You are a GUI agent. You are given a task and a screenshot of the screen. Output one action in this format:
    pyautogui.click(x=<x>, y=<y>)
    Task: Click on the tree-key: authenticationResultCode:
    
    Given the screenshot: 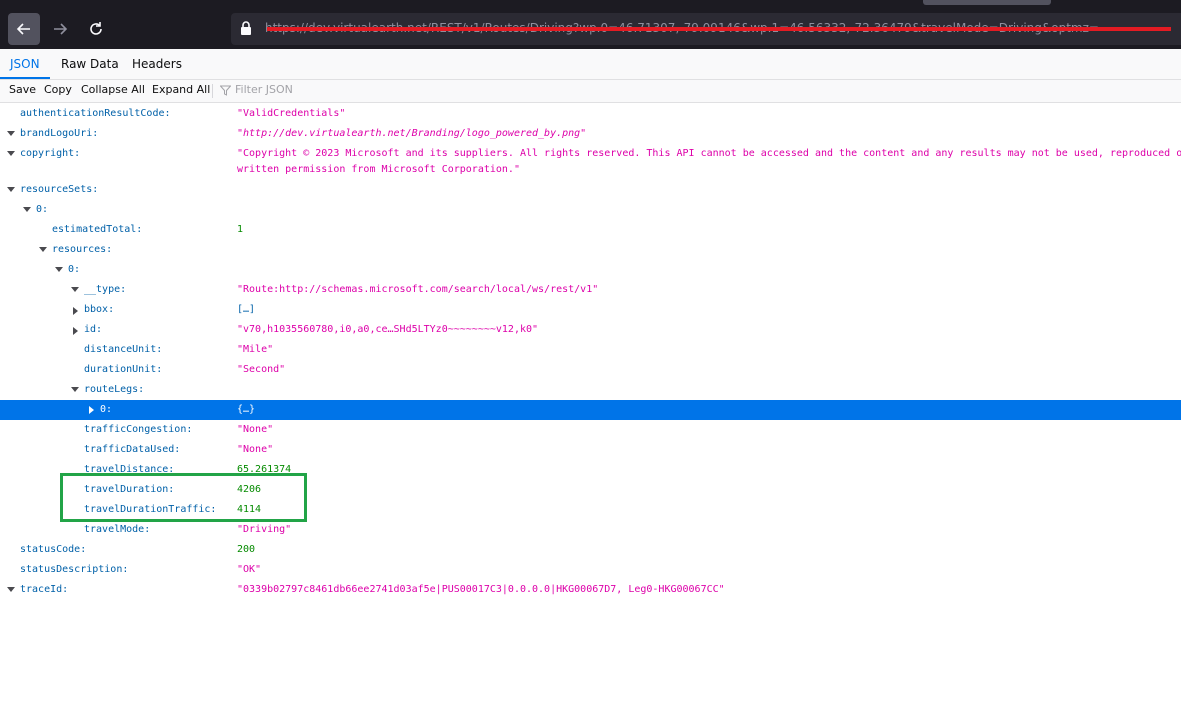 What is the action you would take?
    pyautogui.click(x=95, y=113)
    